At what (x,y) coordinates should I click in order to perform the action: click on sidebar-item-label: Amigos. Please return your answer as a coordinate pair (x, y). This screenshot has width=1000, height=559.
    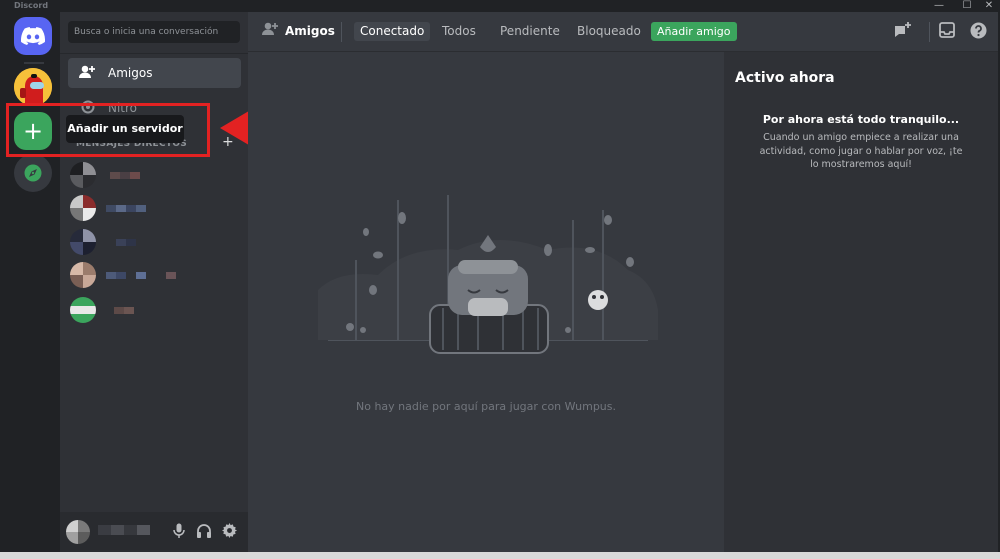
    Looking at the image, I should click on (130, 73).